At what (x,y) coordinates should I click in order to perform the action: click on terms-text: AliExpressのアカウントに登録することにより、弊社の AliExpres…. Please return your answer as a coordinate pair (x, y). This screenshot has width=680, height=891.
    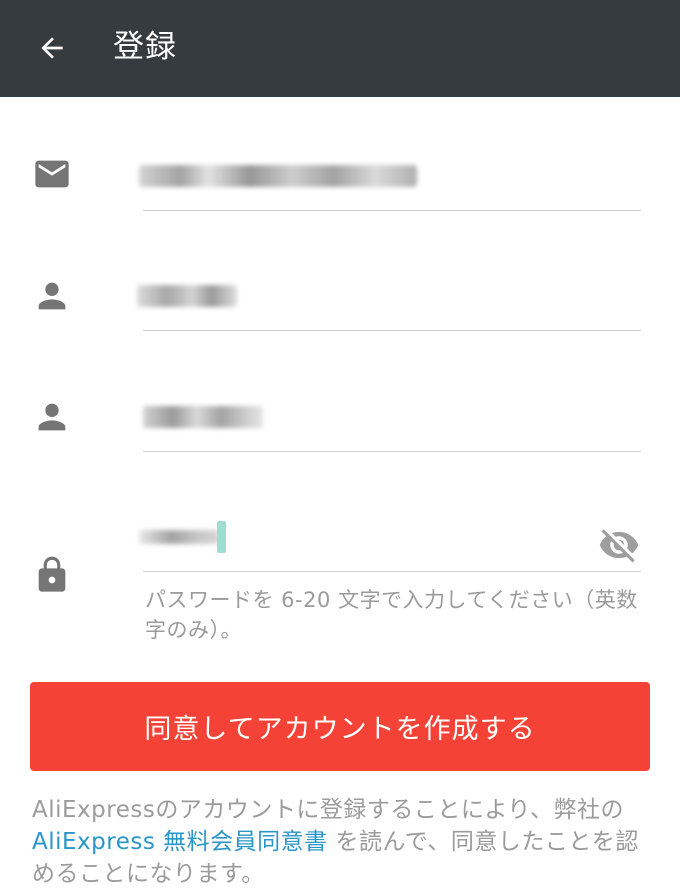
    Looking at the image, I should click on (342, 842).